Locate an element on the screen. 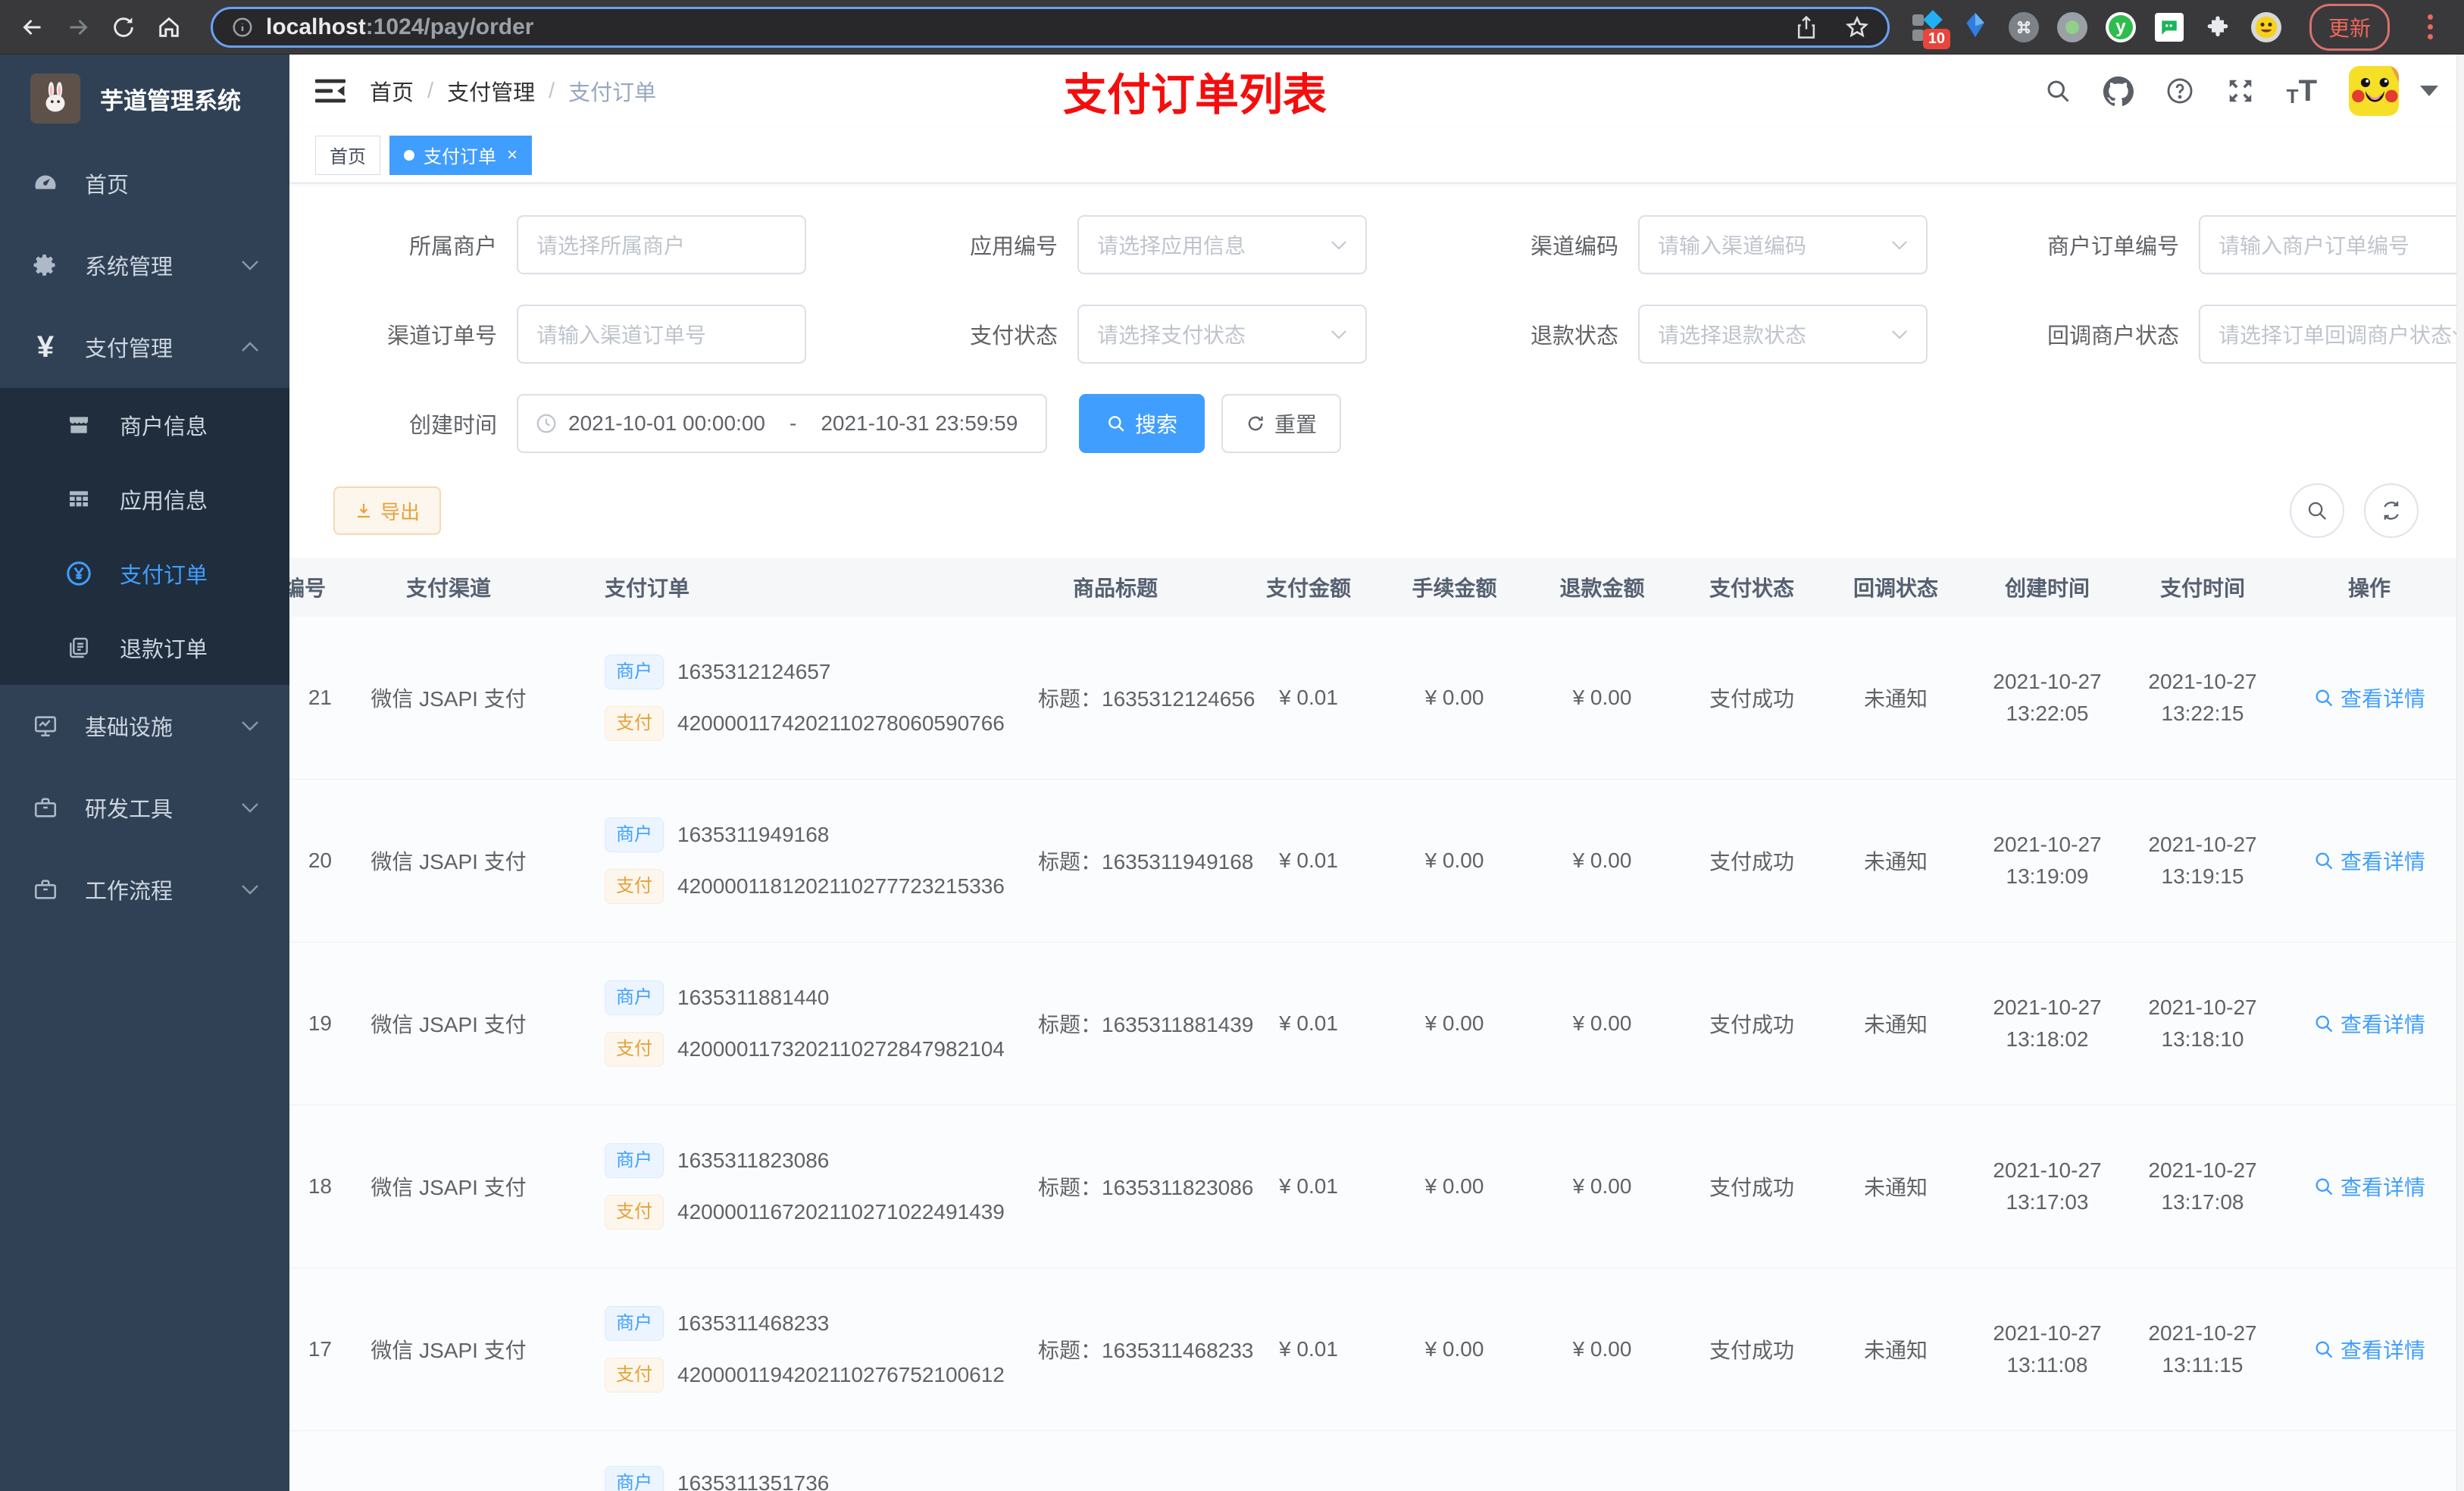 The width and height of the screenshot is (2464, 1491). extension-gray-dot-icon is located at coordinates (2072, 27).